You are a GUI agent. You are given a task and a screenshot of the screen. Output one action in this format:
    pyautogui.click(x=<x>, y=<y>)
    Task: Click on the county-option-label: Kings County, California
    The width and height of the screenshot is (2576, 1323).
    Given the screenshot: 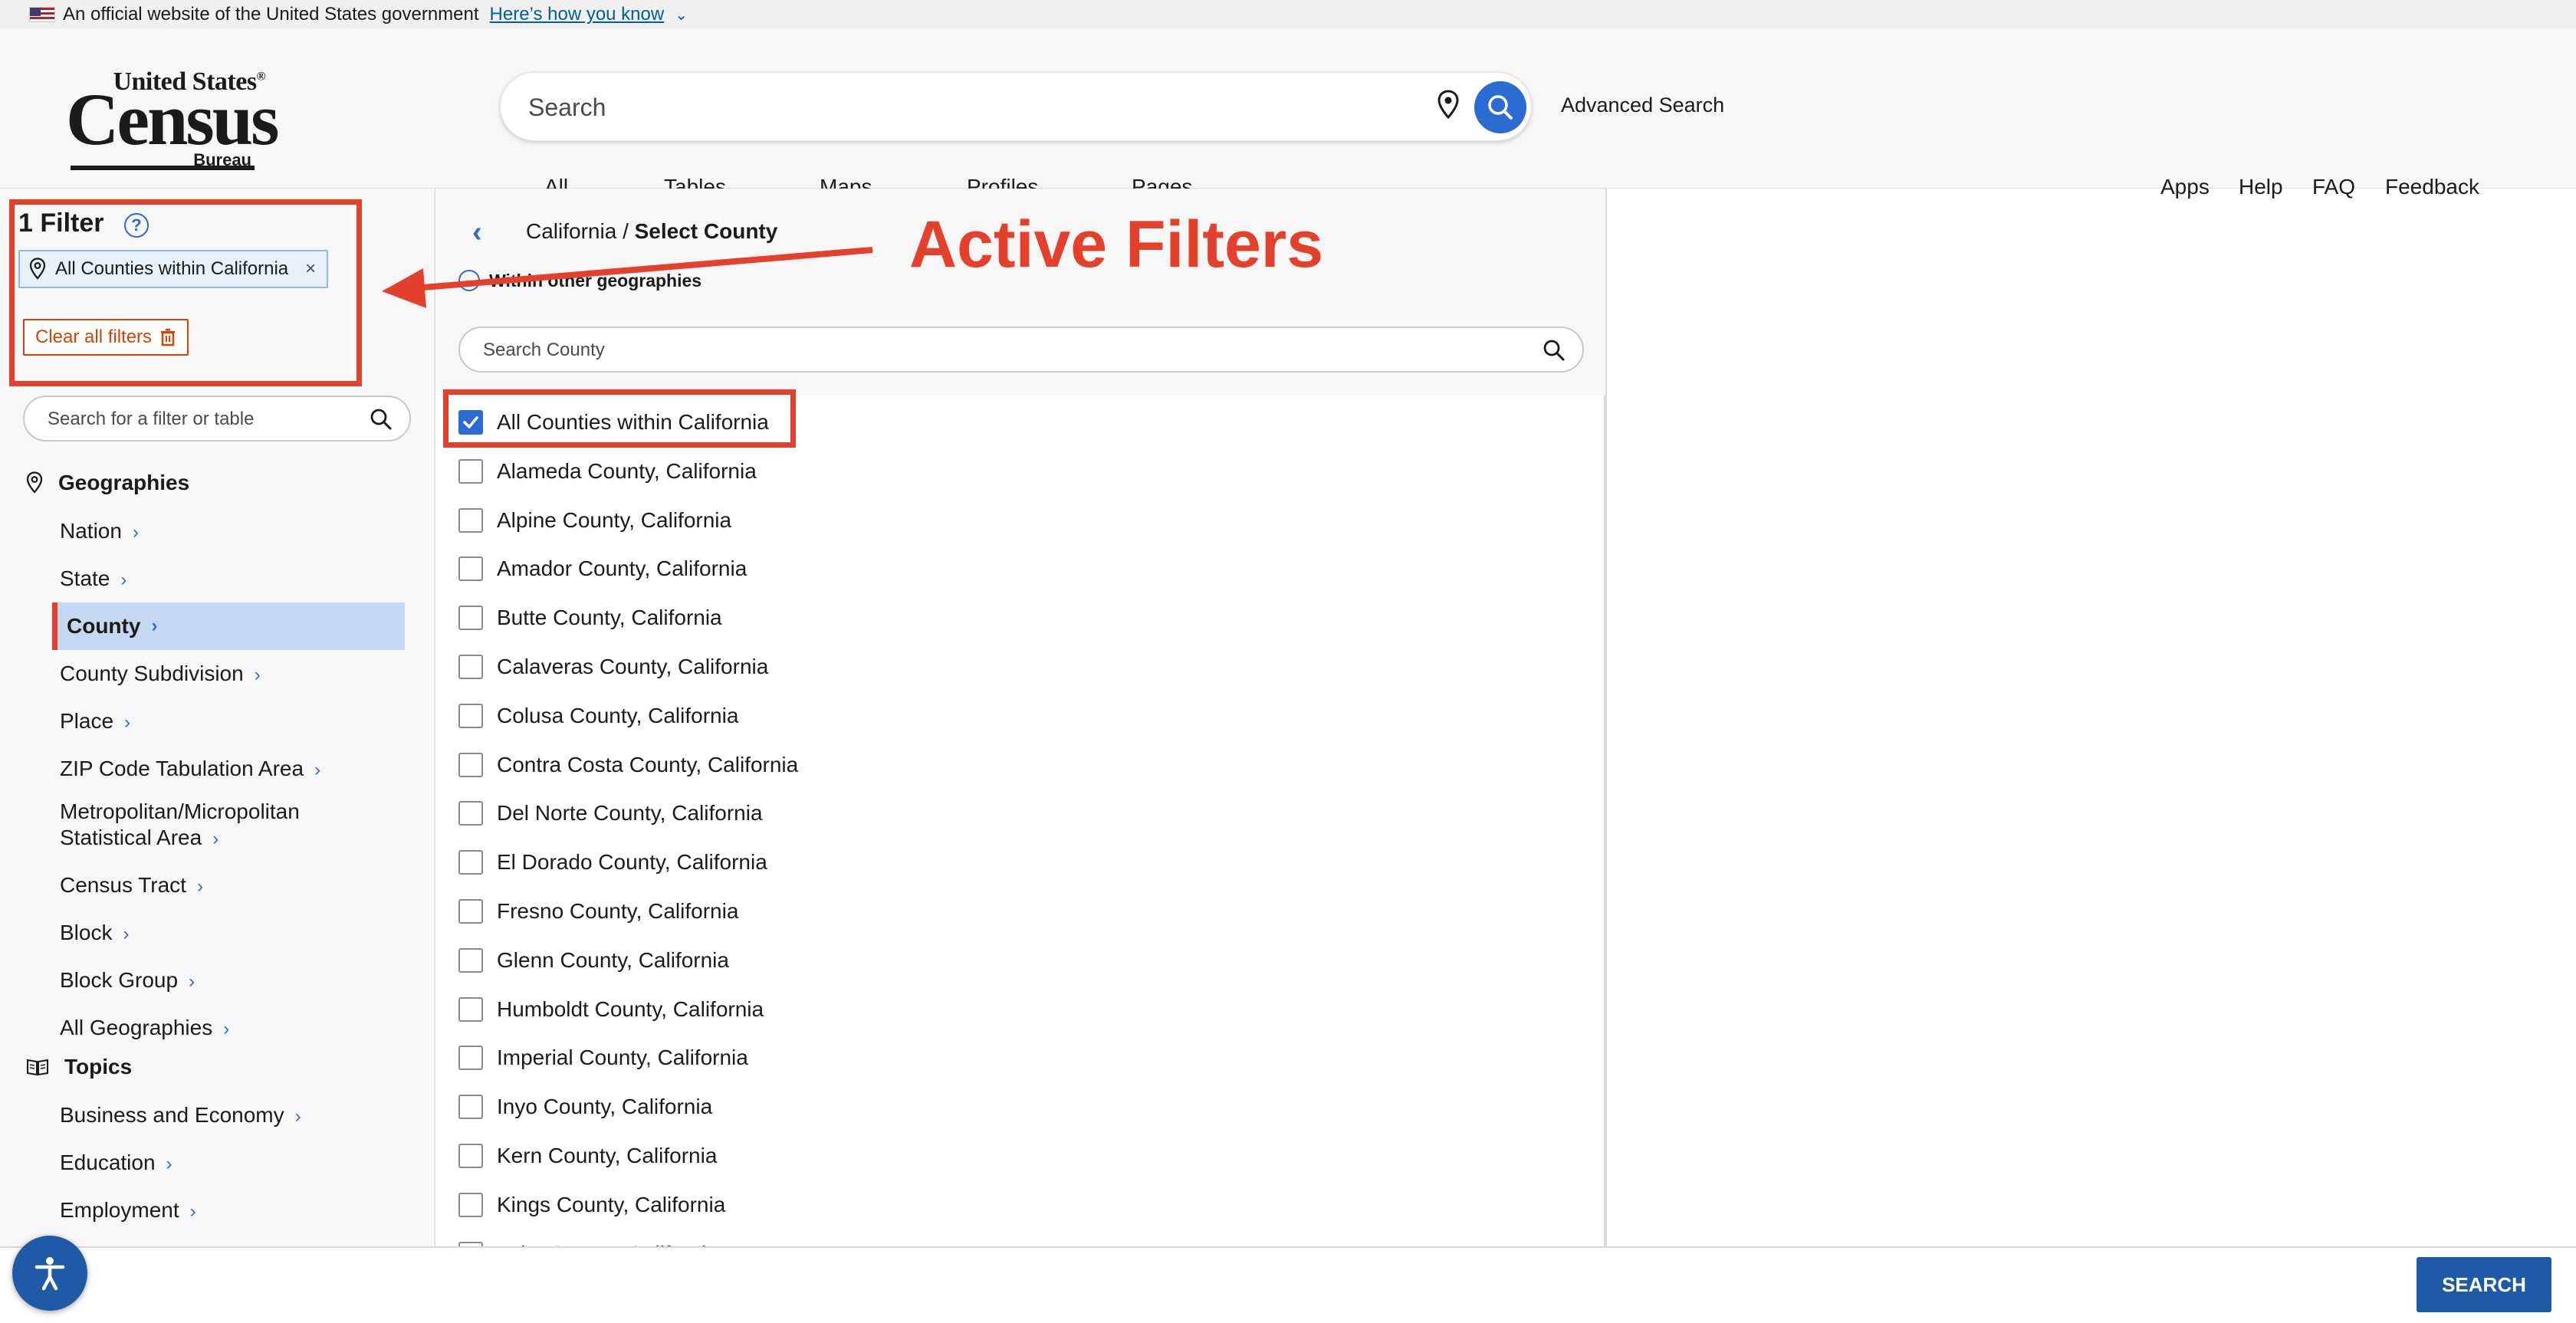 What is the action you would take?
    pyautogui.click(x=611, y=1204)
    